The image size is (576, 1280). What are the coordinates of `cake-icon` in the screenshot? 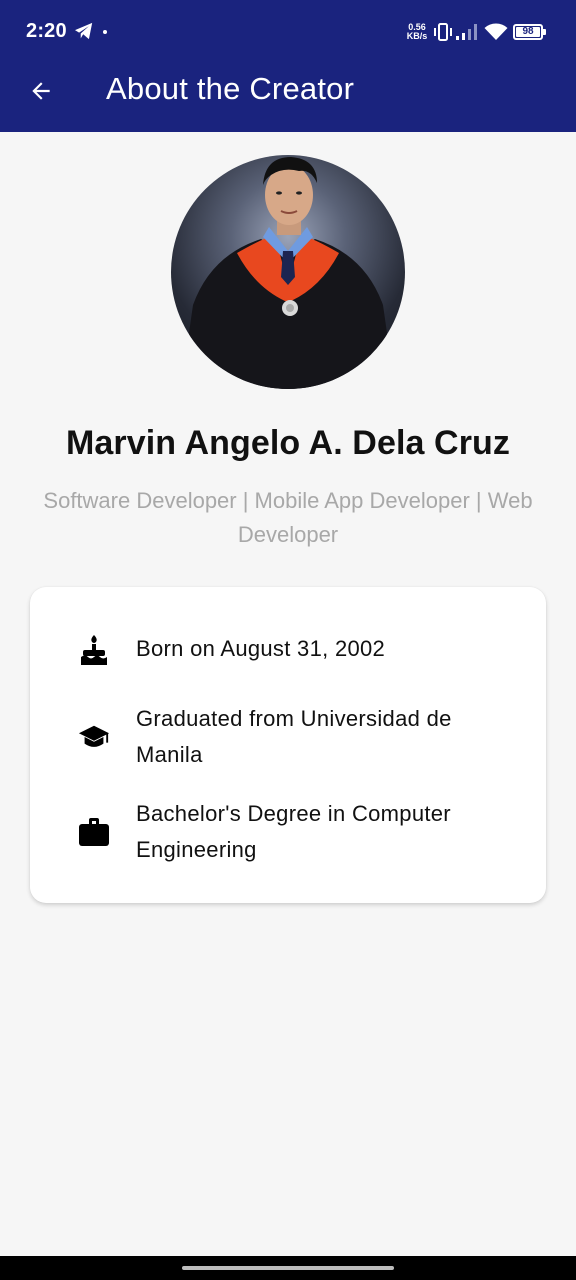 It's located at (94, 650).